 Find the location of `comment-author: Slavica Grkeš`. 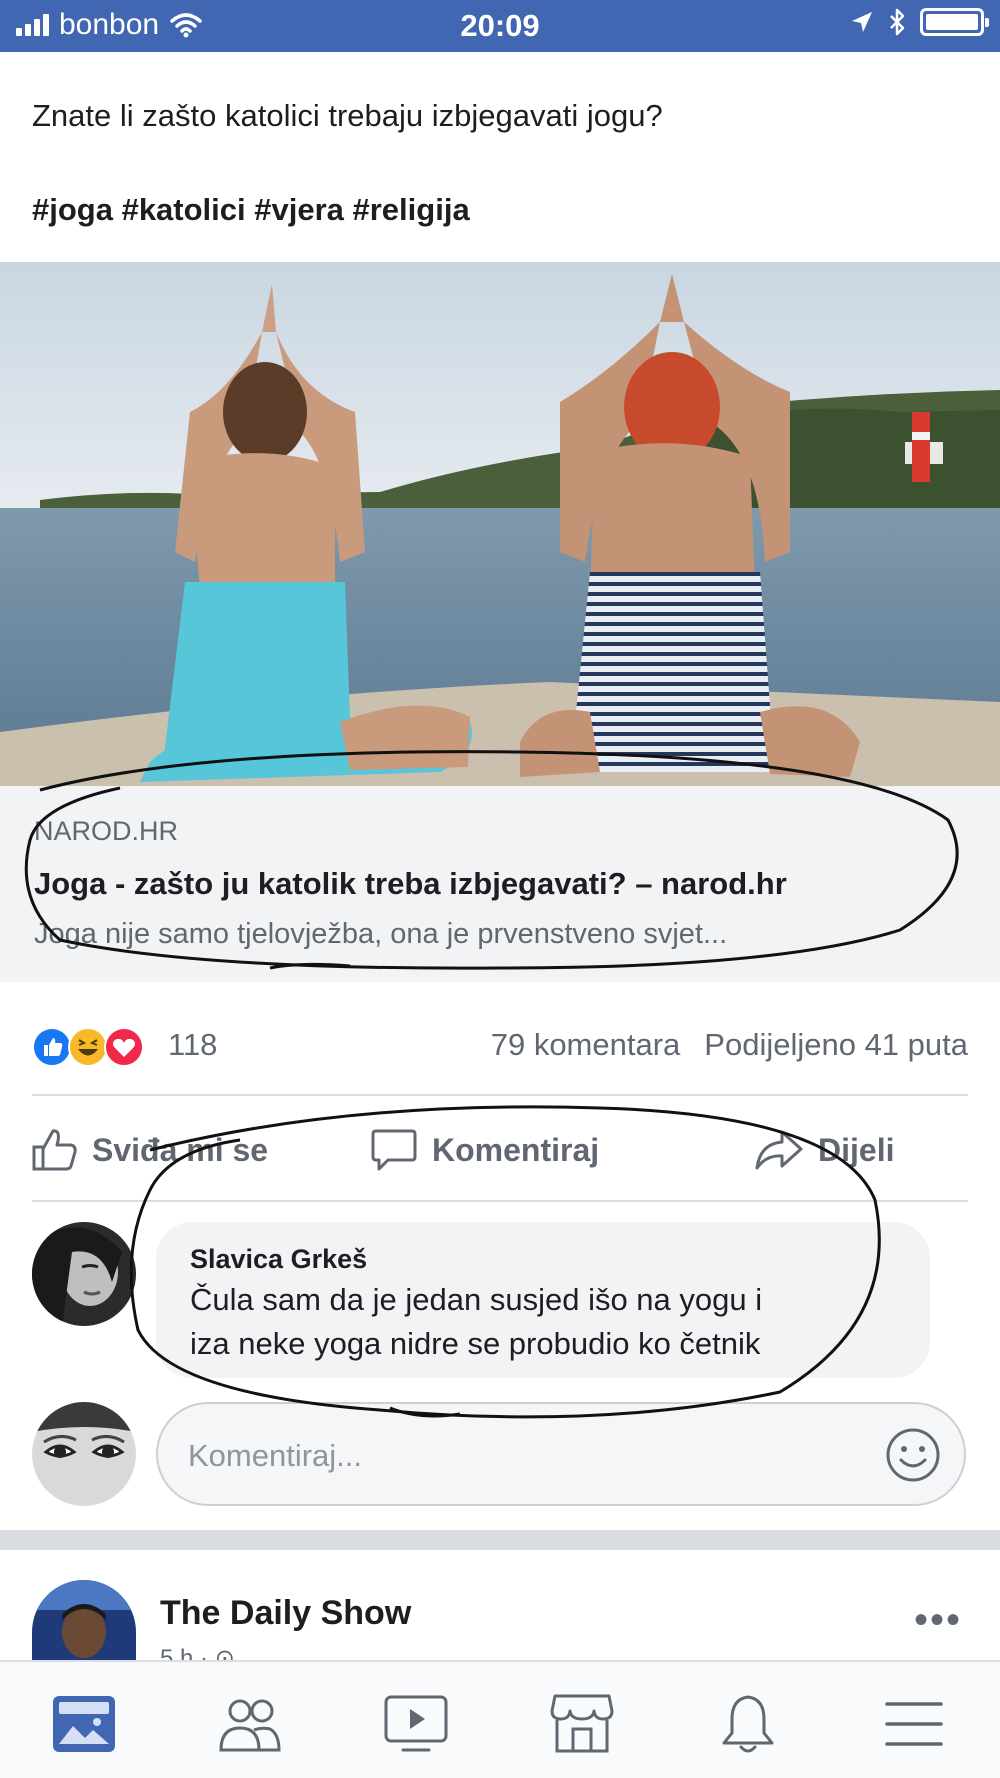

comment-author: Slavica Grkeš is located at coordinates (278, 1259).